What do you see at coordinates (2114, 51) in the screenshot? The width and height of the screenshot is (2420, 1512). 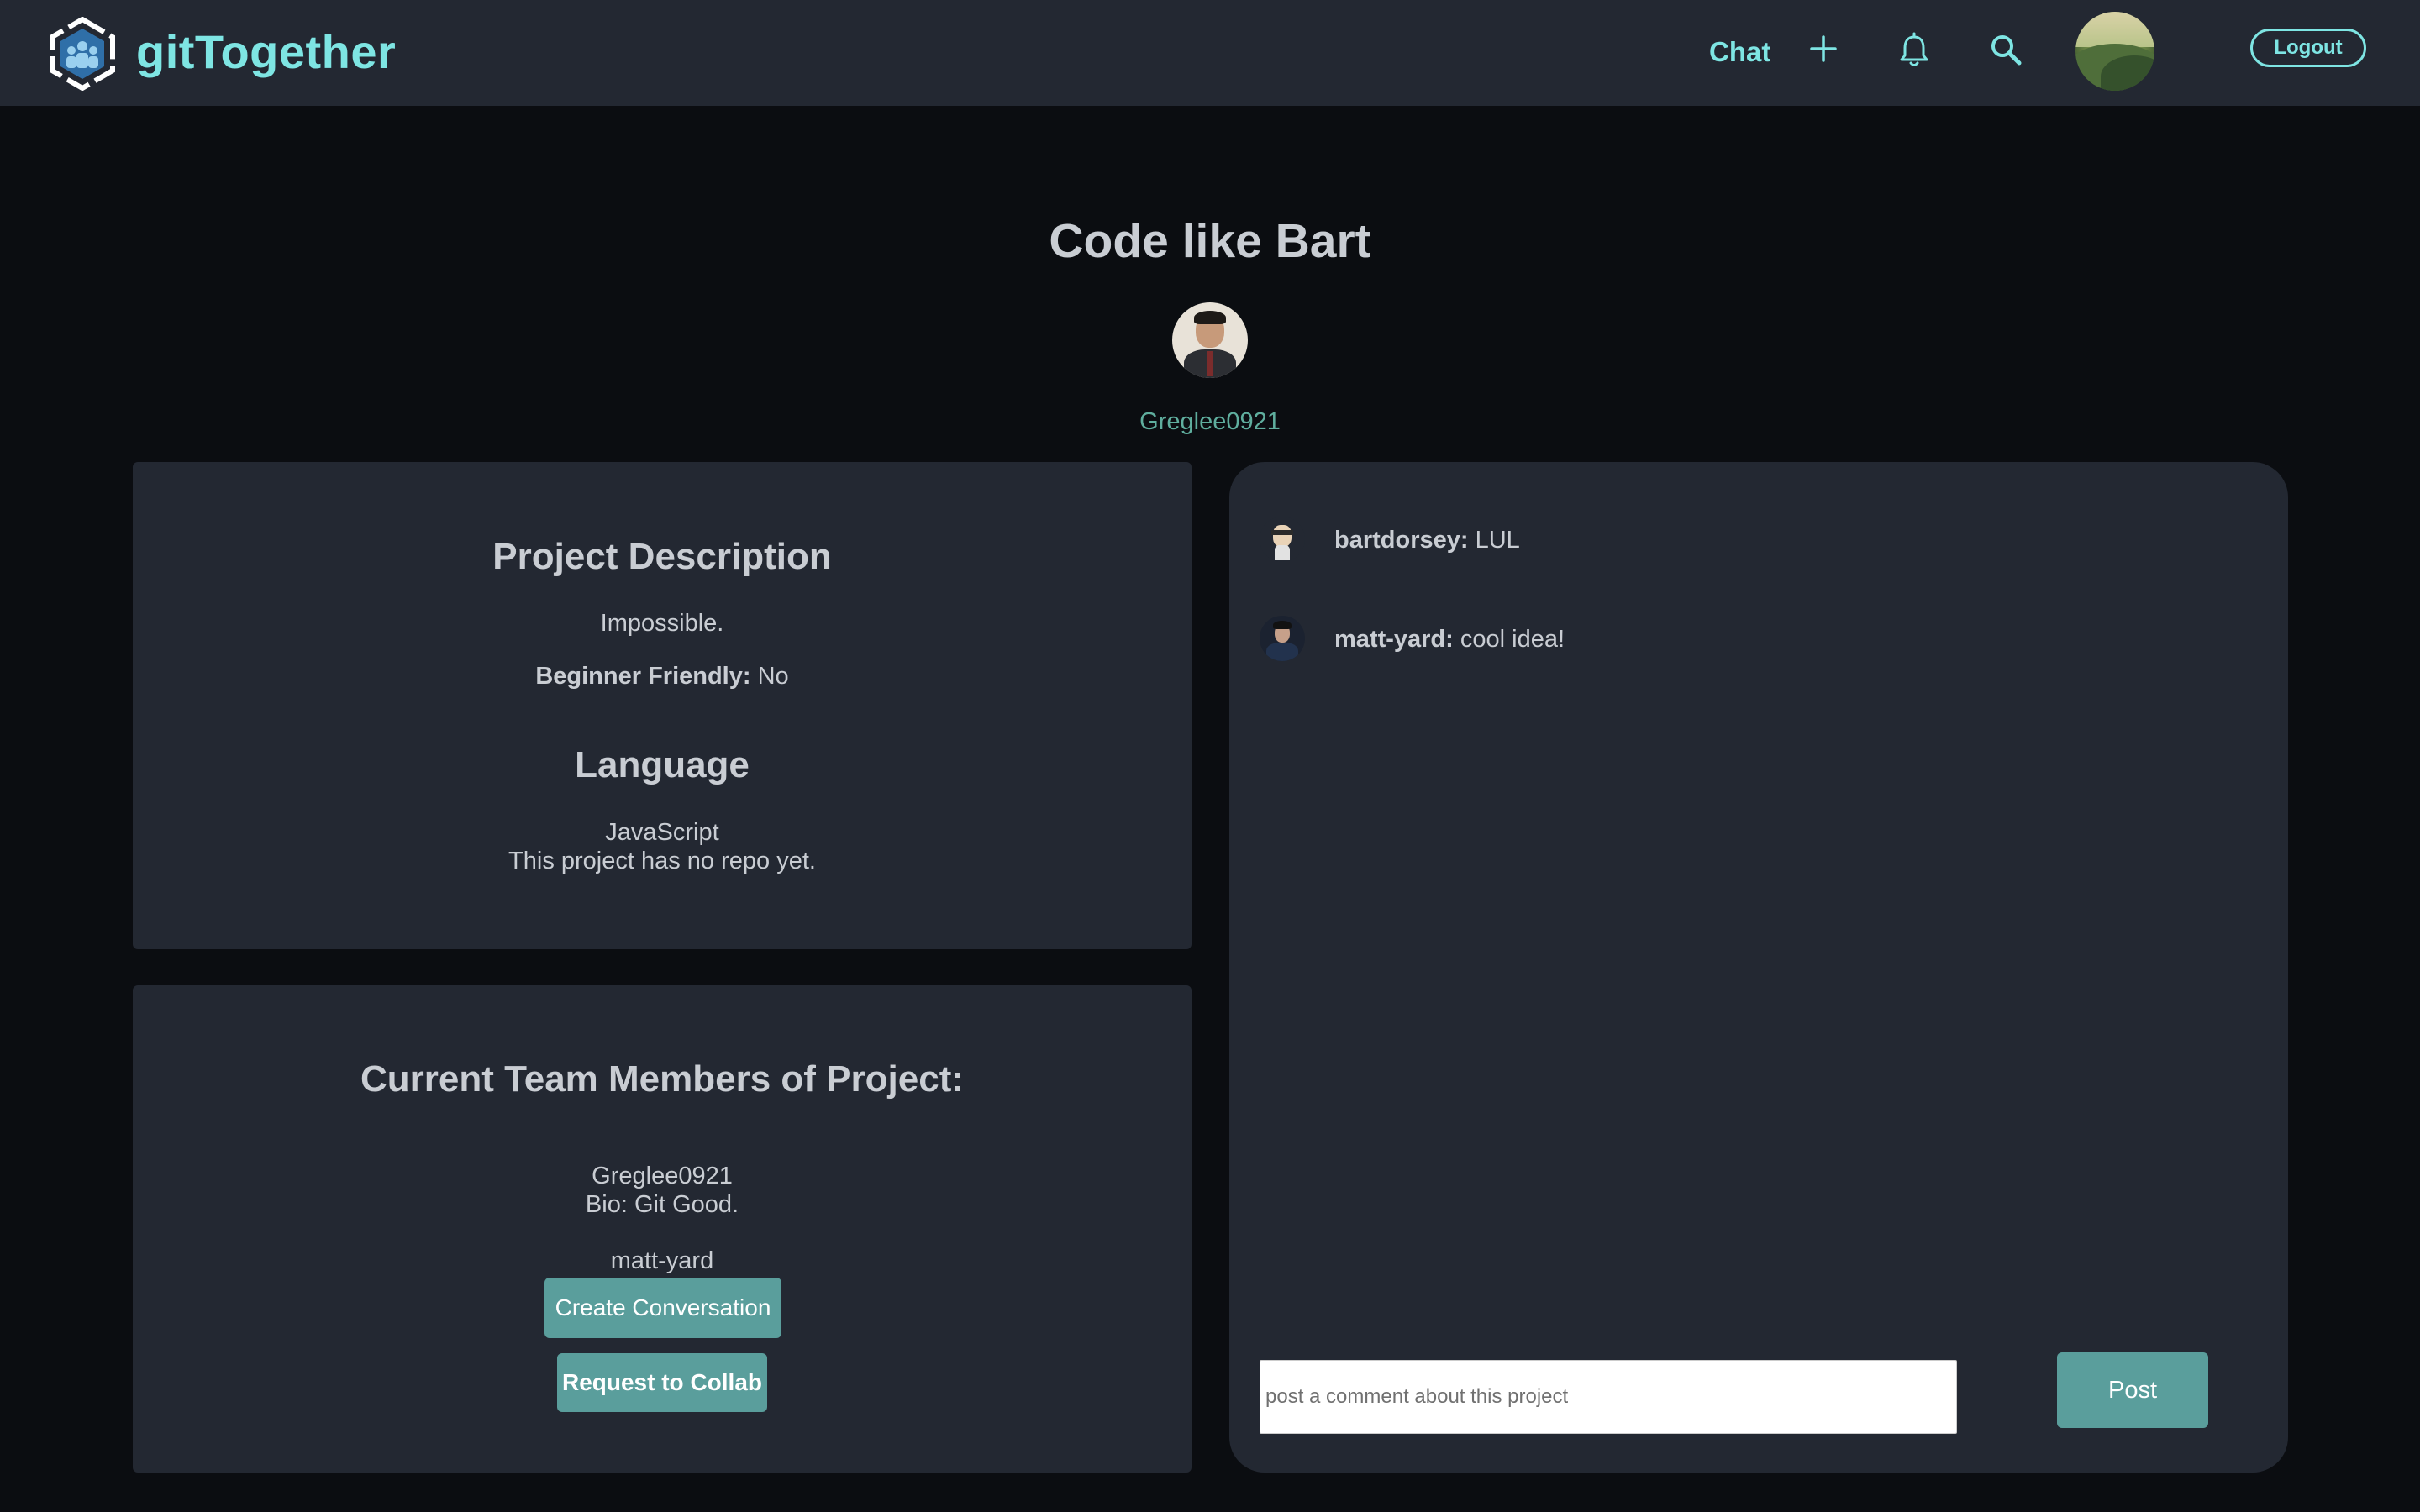 I see `user-avatar` at bounding box center [2114, 51].